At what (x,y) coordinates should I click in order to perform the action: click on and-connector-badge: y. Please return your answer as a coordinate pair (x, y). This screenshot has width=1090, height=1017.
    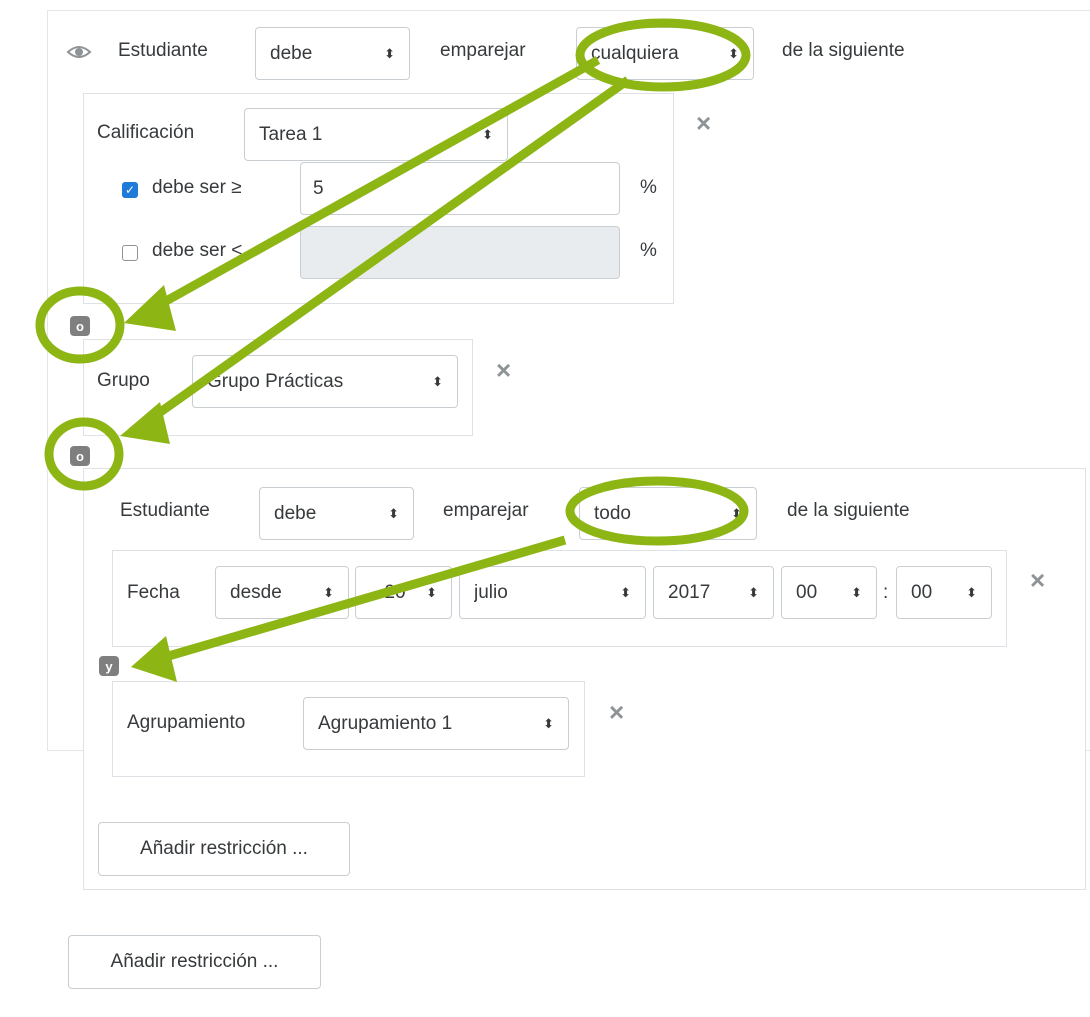
    Looking at the image, I should click on (109, 666).